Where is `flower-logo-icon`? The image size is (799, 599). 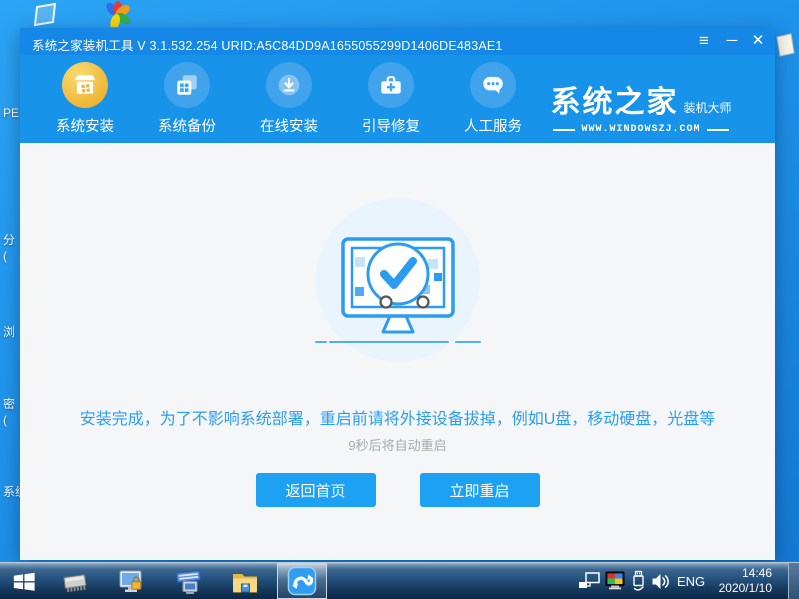
flower-logo-icon is located at coordinates (117, 14).